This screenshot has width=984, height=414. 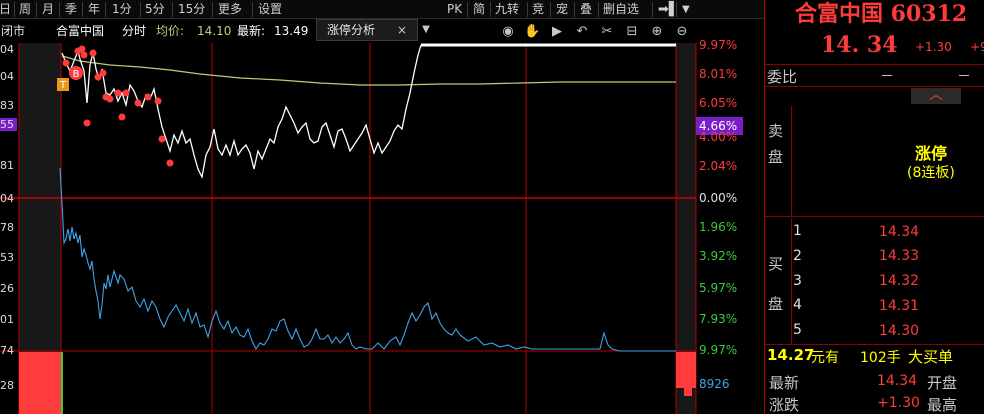 What do you see at coordinates (155, 9) in the screenshot?
I see `period-tab-5min: 5分` at bounding box center [155, 9].